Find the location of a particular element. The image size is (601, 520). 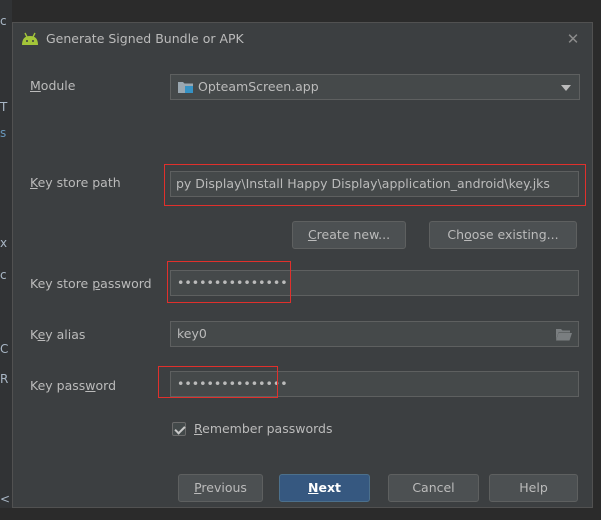

help-button: Help is located at coordinates (533, 488).